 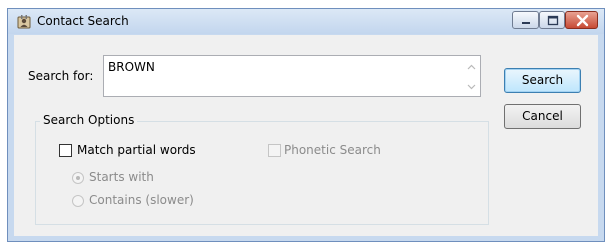 I want to click on search-button: Search, so click(x=542, y=80).